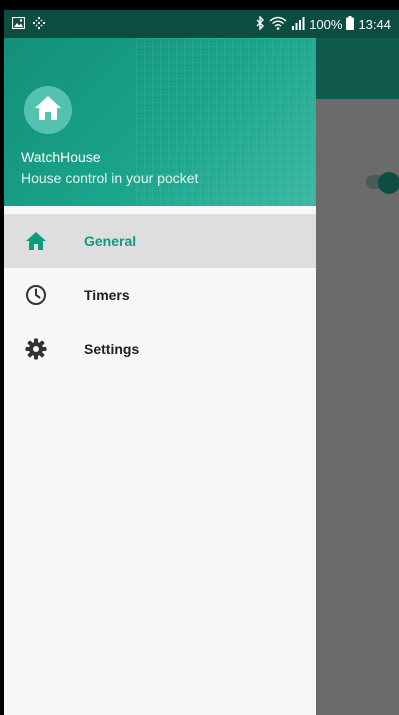  Describe the element at coordinates (110, 241) in the screenshot. I see `menu-item-label: General` at that location.